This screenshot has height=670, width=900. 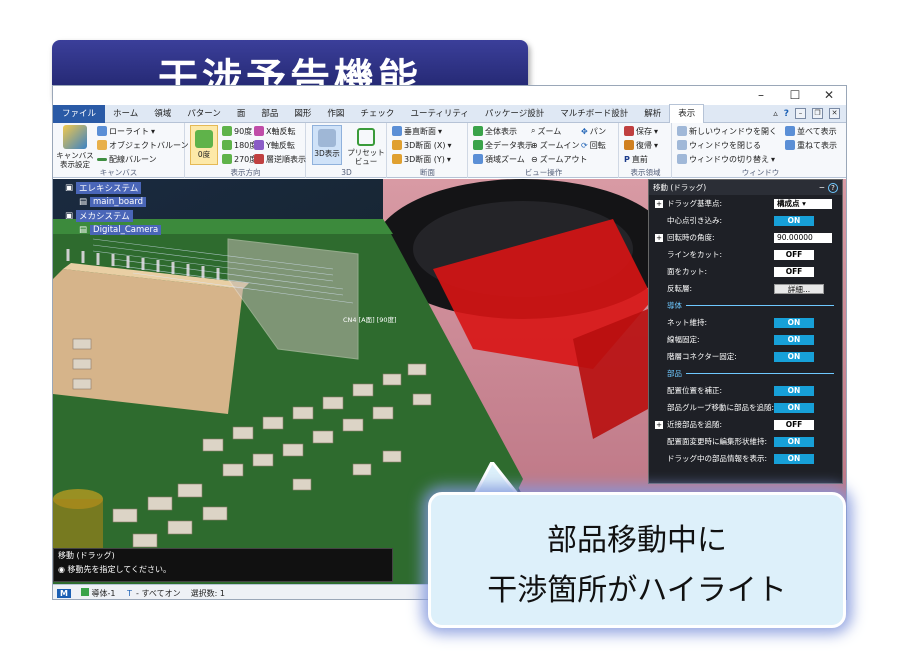 I want to click on tree-item-mech: ▣ メカシステム, so click(x=113, y=216).